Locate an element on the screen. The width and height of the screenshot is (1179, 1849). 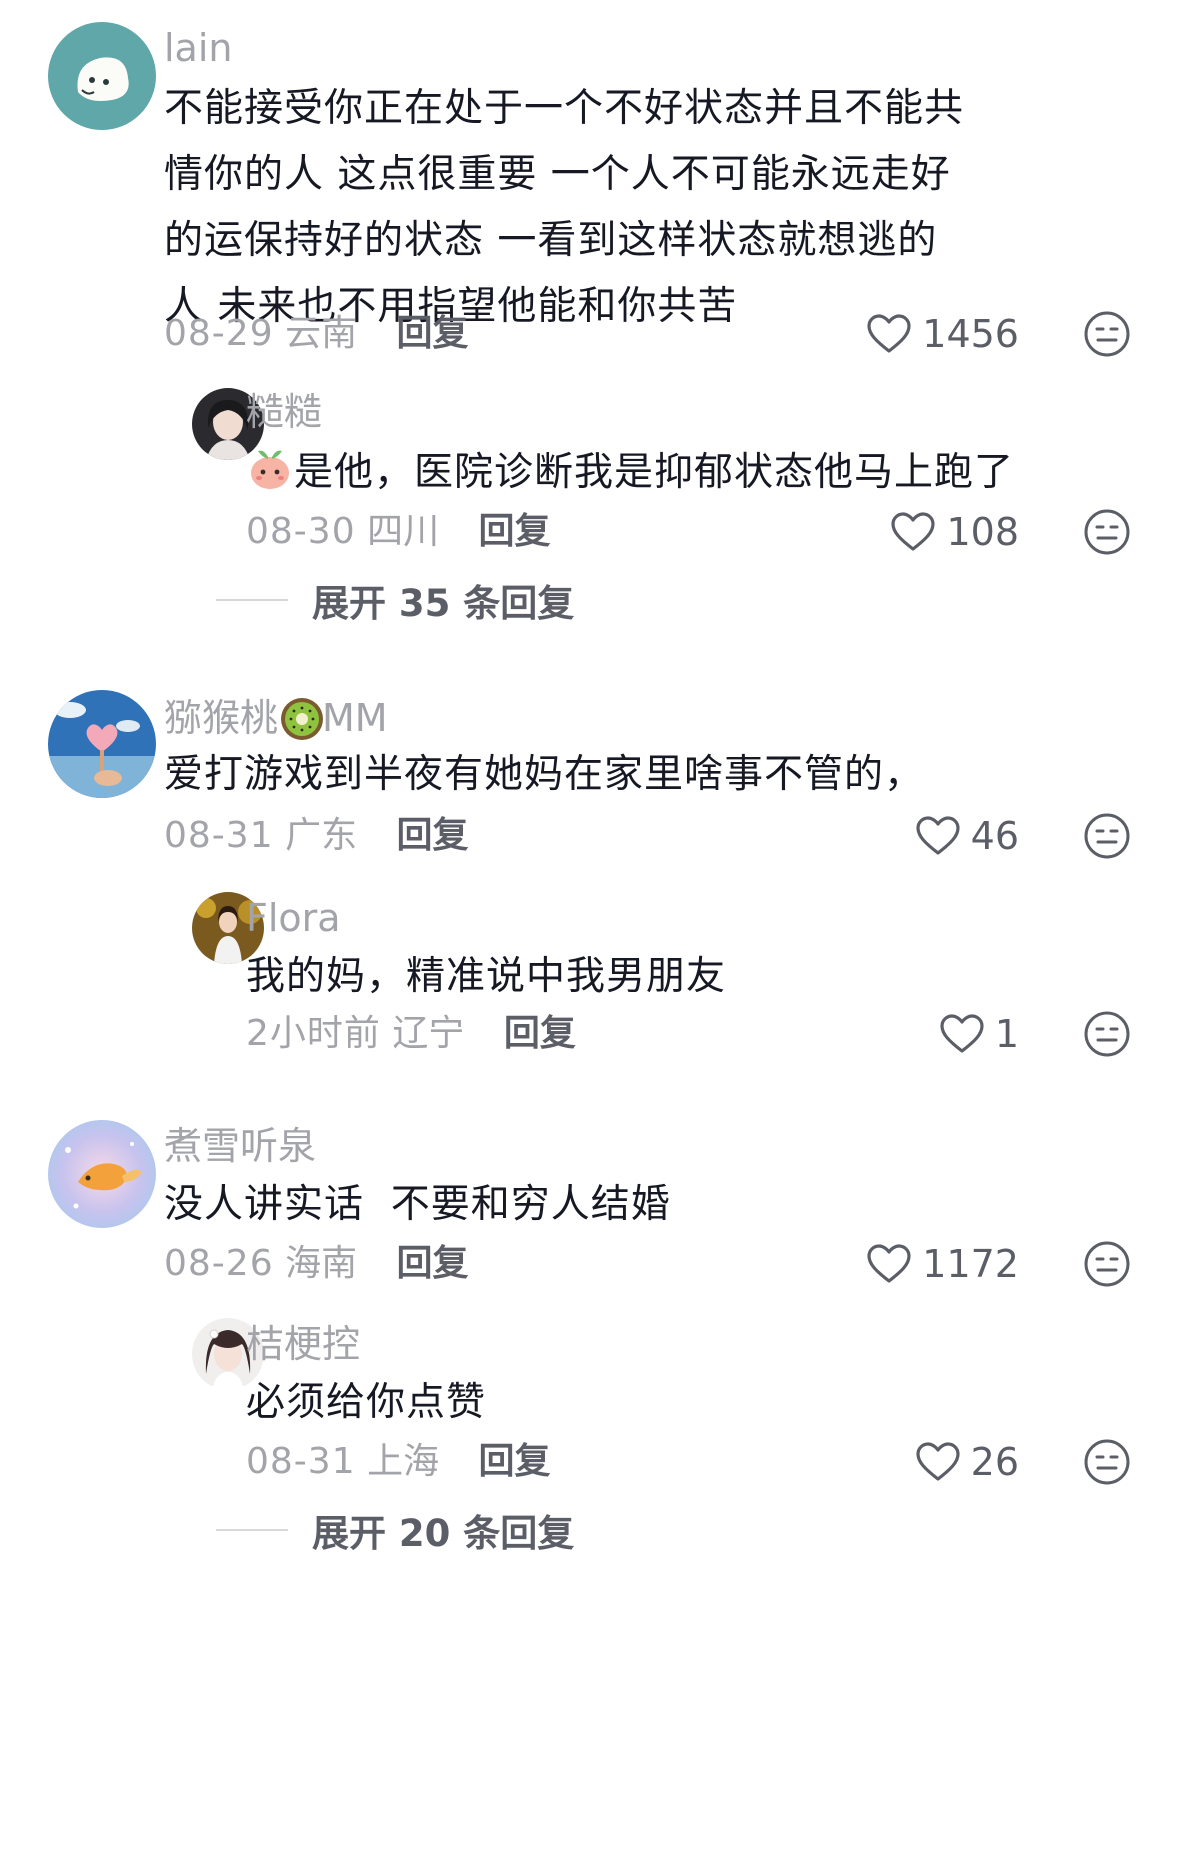
reply-username: 桔梗控 is located at coordinates (303, 1344).